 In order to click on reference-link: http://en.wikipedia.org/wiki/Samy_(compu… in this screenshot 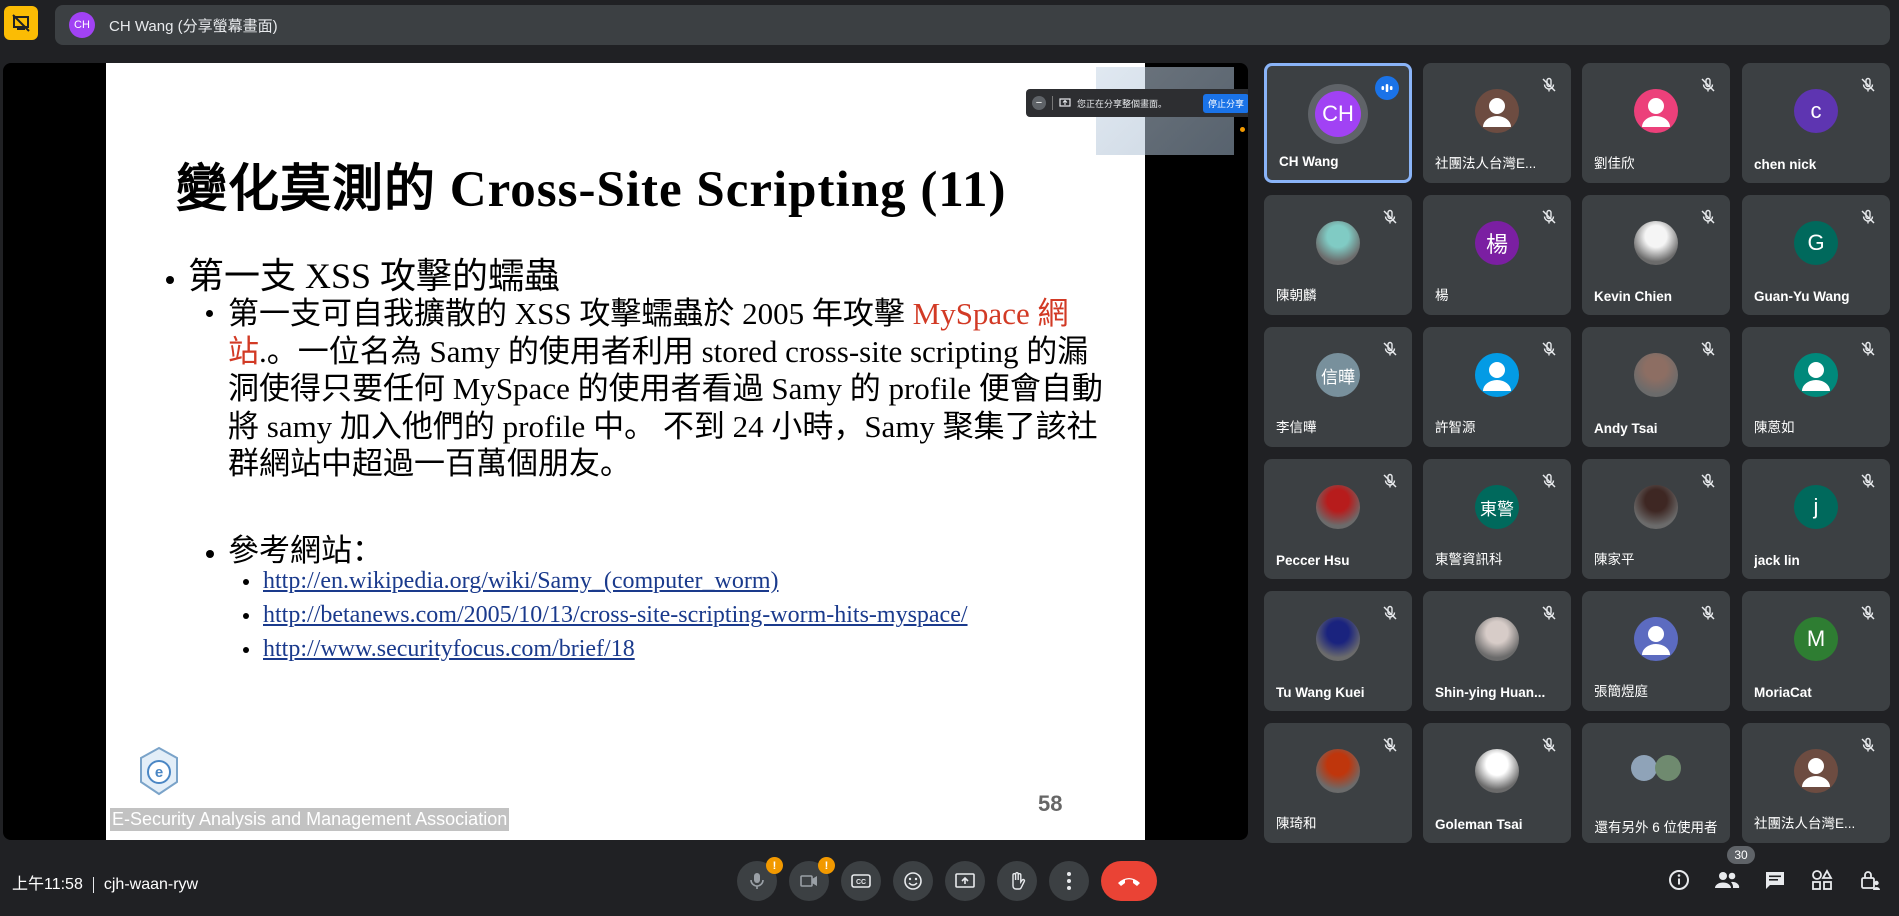, I will do `click(520, 581)`.